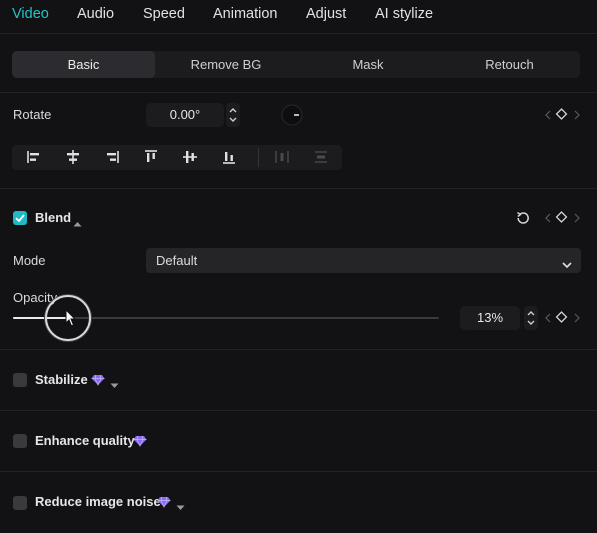  I want to click on align-right-button, so click(112, 157).